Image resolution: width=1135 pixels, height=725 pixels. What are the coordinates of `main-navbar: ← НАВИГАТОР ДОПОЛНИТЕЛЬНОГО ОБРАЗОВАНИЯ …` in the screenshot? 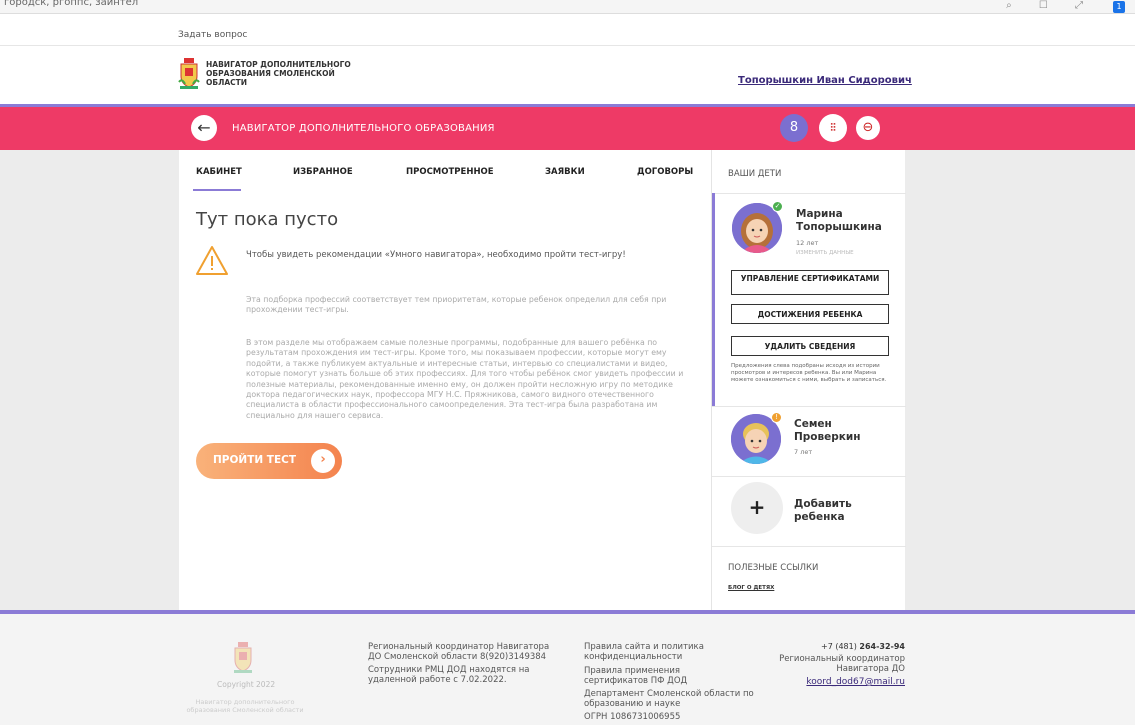 It's located at (567, 127).